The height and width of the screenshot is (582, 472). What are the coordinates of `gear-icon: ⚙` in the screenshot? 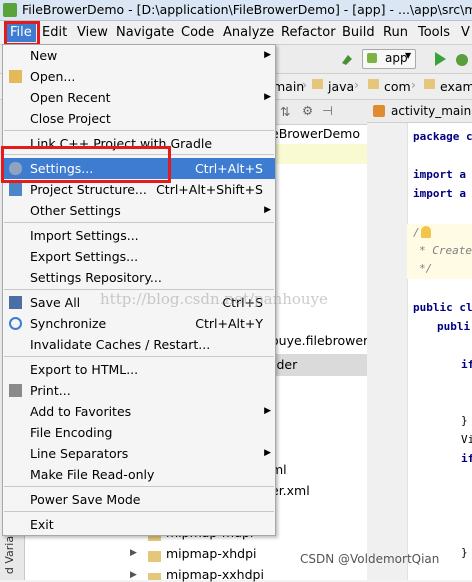 It's located at (307, 110).